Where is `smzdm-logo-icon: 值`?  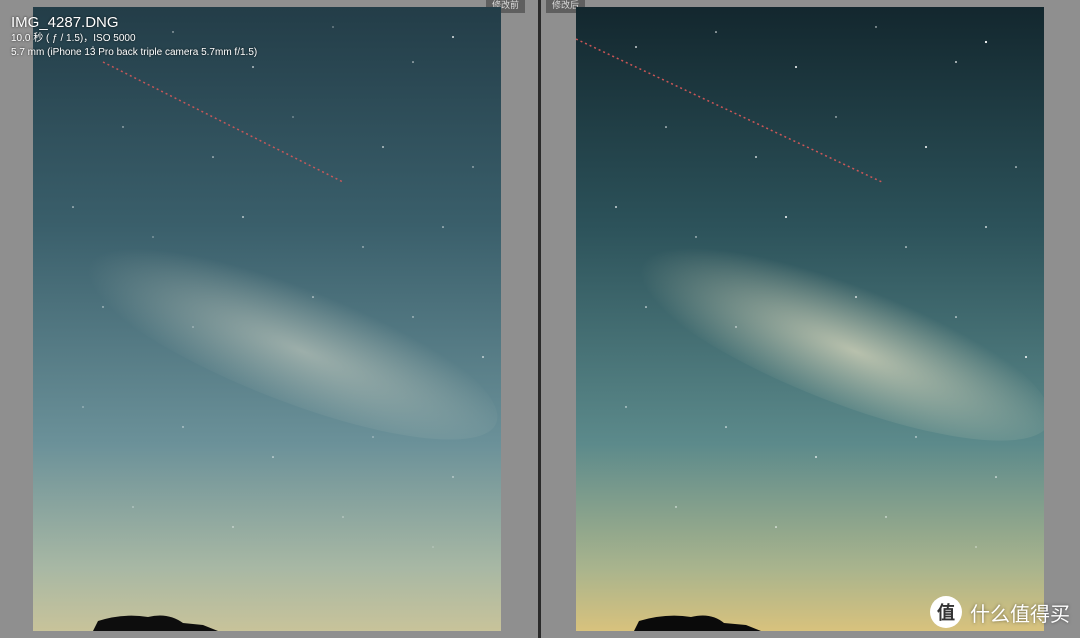
smzdm-logo-icon: 值 is located at coordinates (946, 612).